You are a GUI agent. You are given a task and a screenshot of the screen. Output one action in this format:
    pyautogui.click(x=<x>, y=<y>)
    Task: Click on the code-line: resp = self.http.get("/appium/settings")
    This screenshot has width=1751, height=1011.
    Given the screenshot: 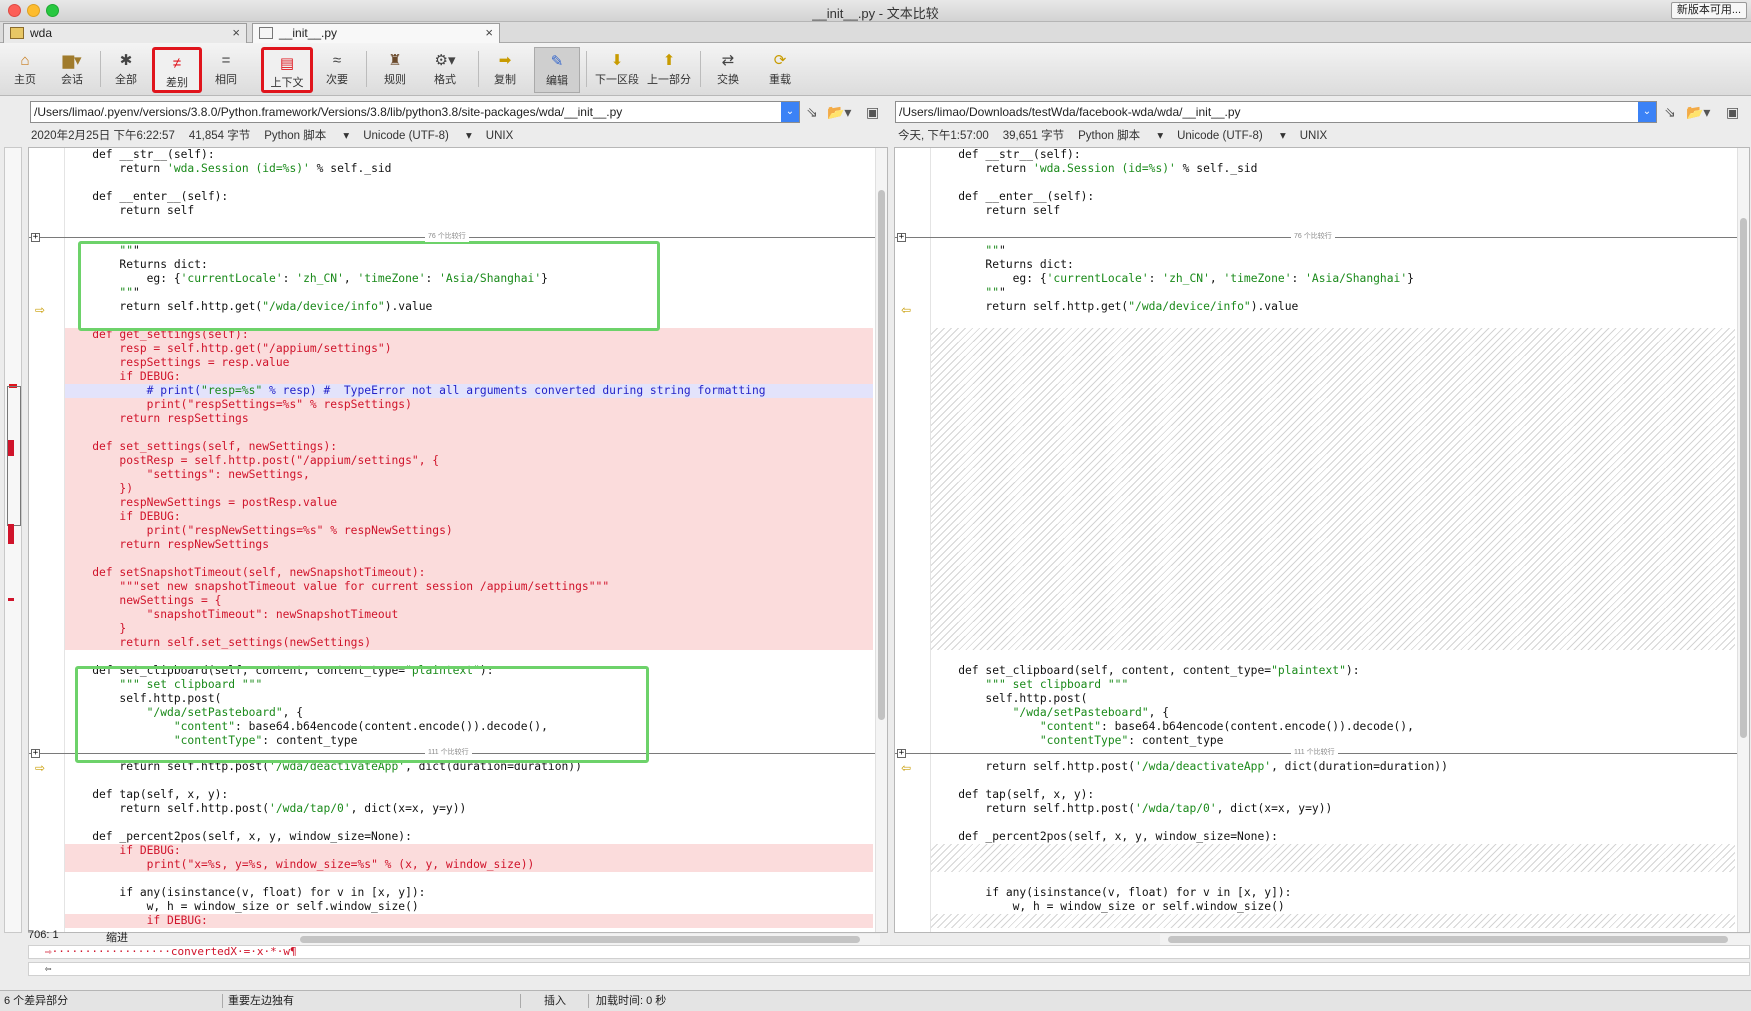 What is the action you would take?
    pyautogui.click(x=469, y=349)
    